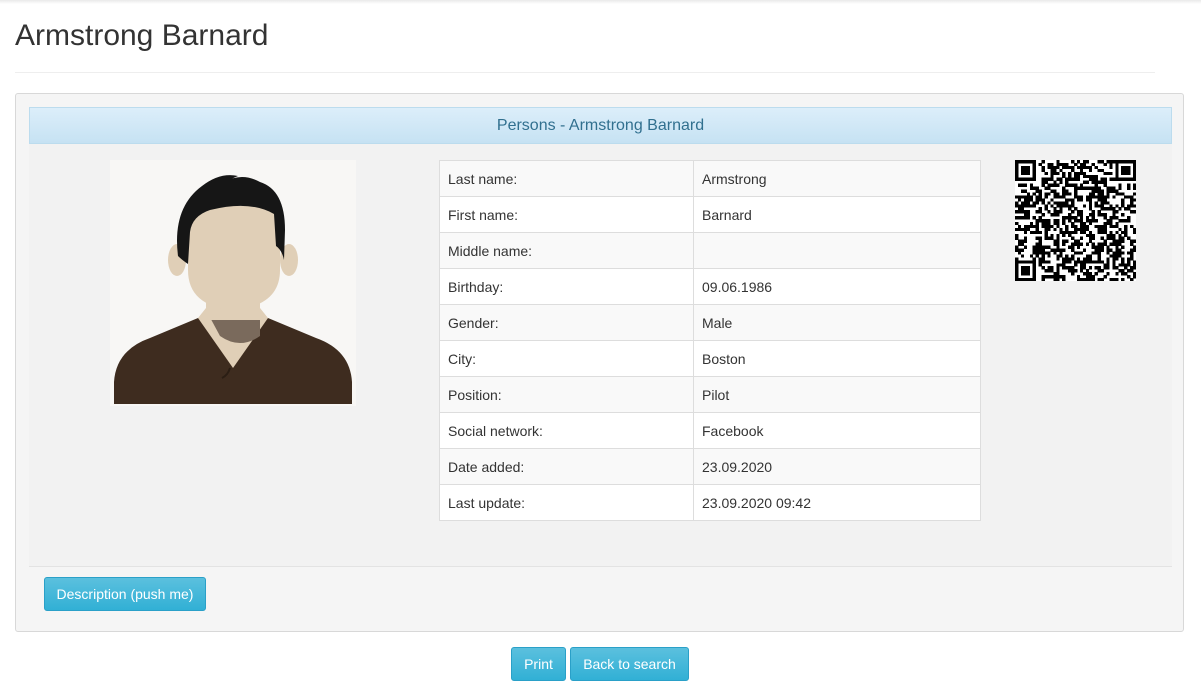 The height and width of the screenshot is (694, 1201). Describe the element at coordinates (837, 322) in the screenshot. I see `field-value: Male` at that location.